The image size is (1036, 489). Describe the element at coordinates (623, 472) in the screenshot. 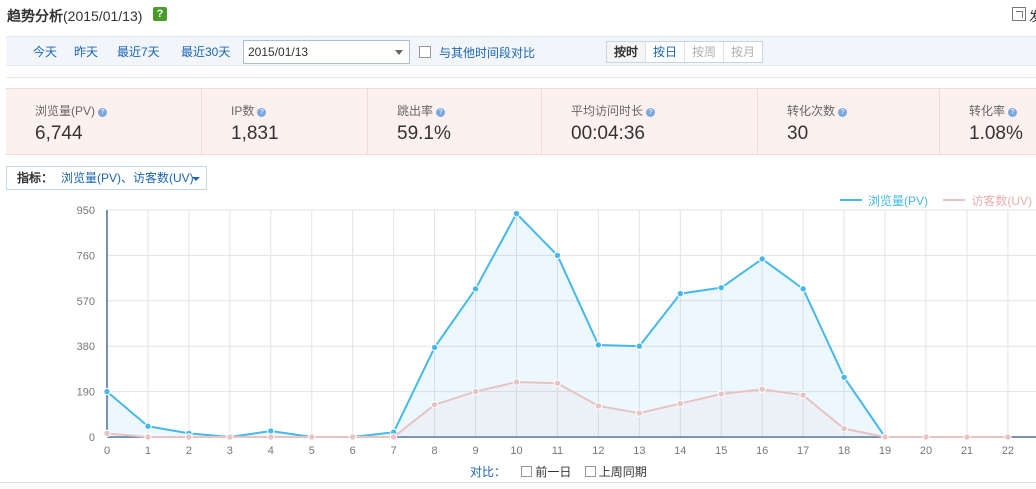

I see `compare-last-week-label: 上周同期` at that location.